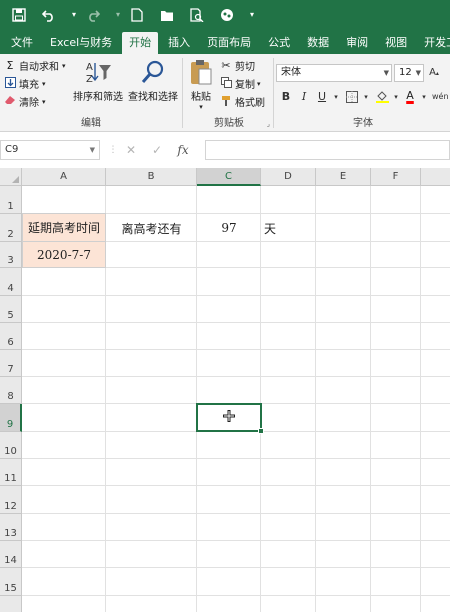 The width and height of the screenshot is (450, 612). What do you see at coordinates (405, 72) in the screenshot?
I see `font-size-value: 12` at bounding box center [405, 72].